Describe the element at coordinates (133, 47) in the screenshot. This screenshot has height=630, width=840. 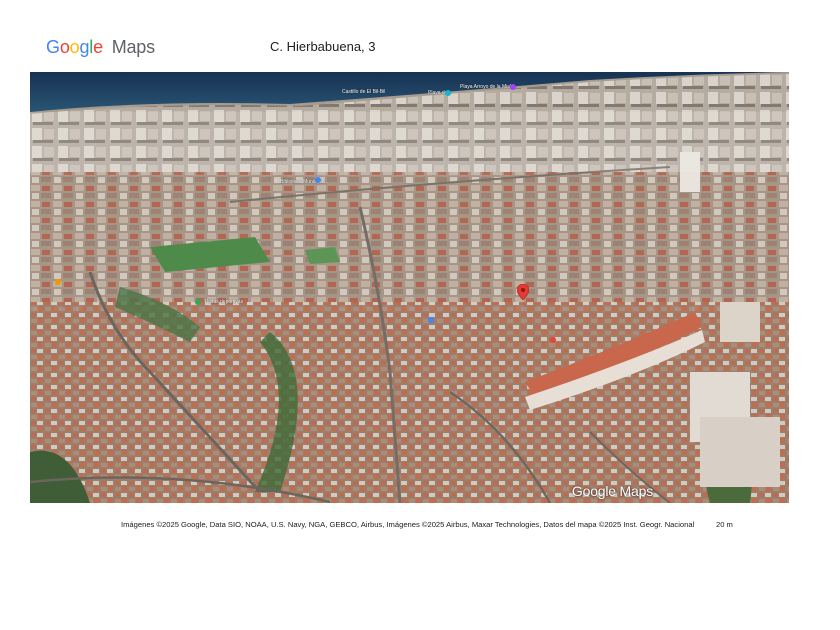
I see `maps-wordmark: Maps` at that location.